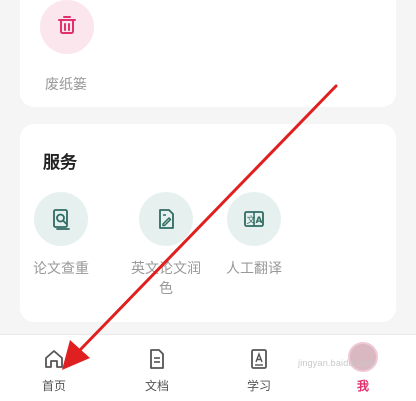 The height and width of the screenshot is (401, 416). I want to click on services-title: 服务, so click(60, 162).